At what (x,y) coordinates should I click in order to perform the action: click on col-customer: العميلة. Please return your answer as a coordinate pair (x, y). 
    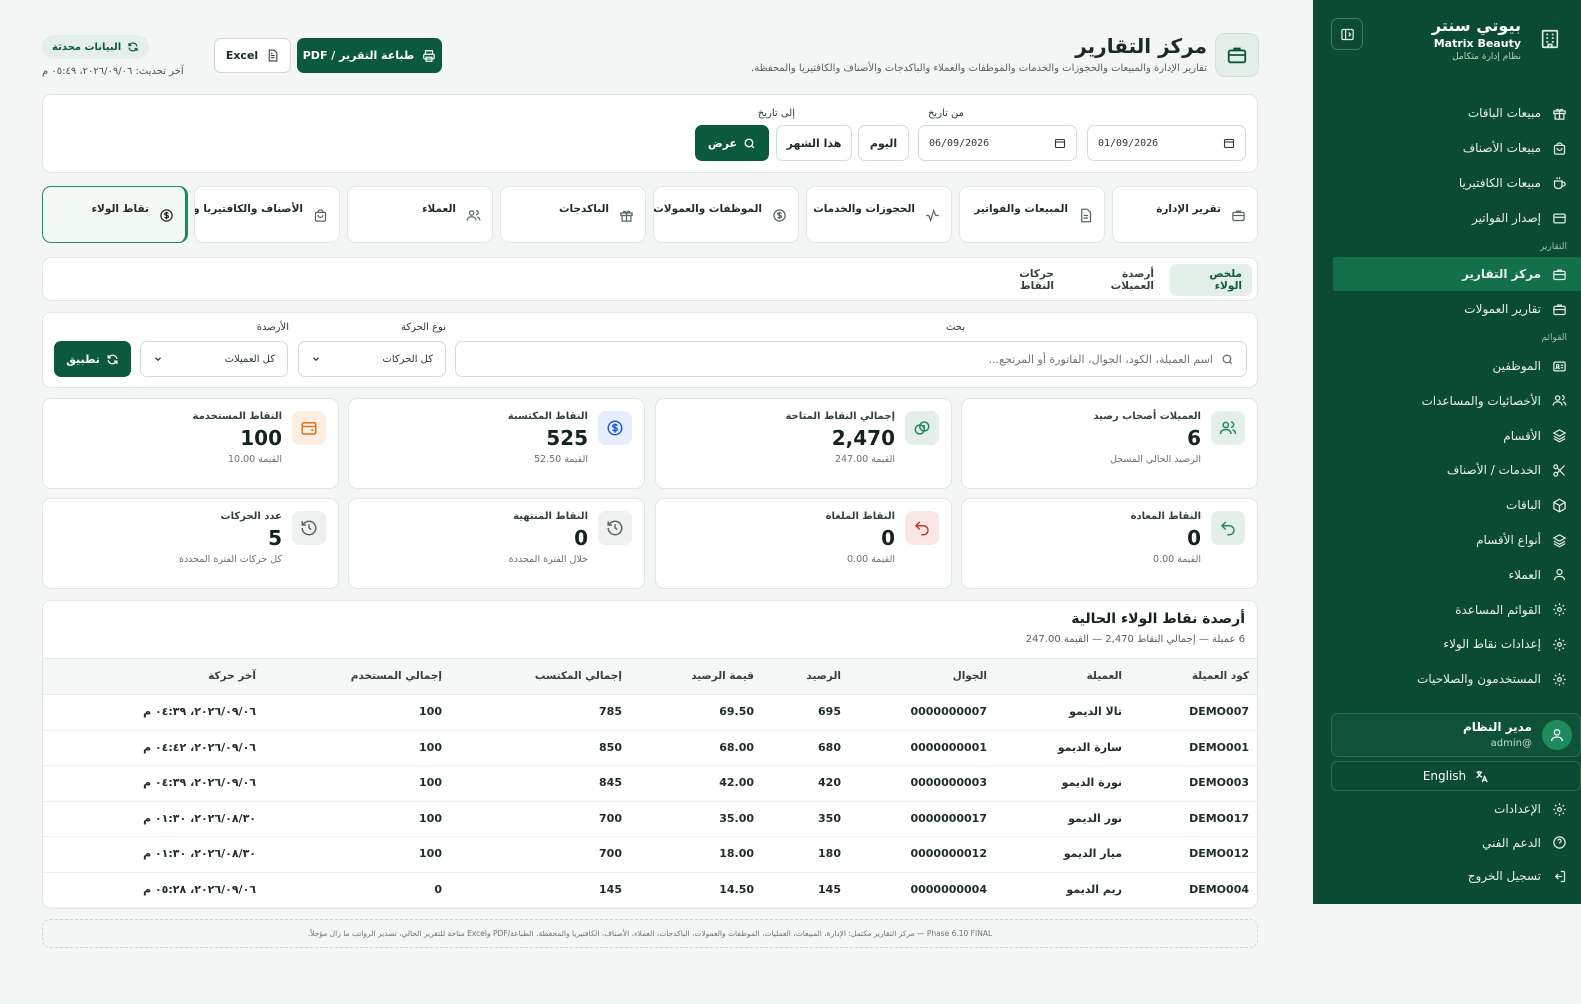
    Looking at the image, I should click on (1104, 676).